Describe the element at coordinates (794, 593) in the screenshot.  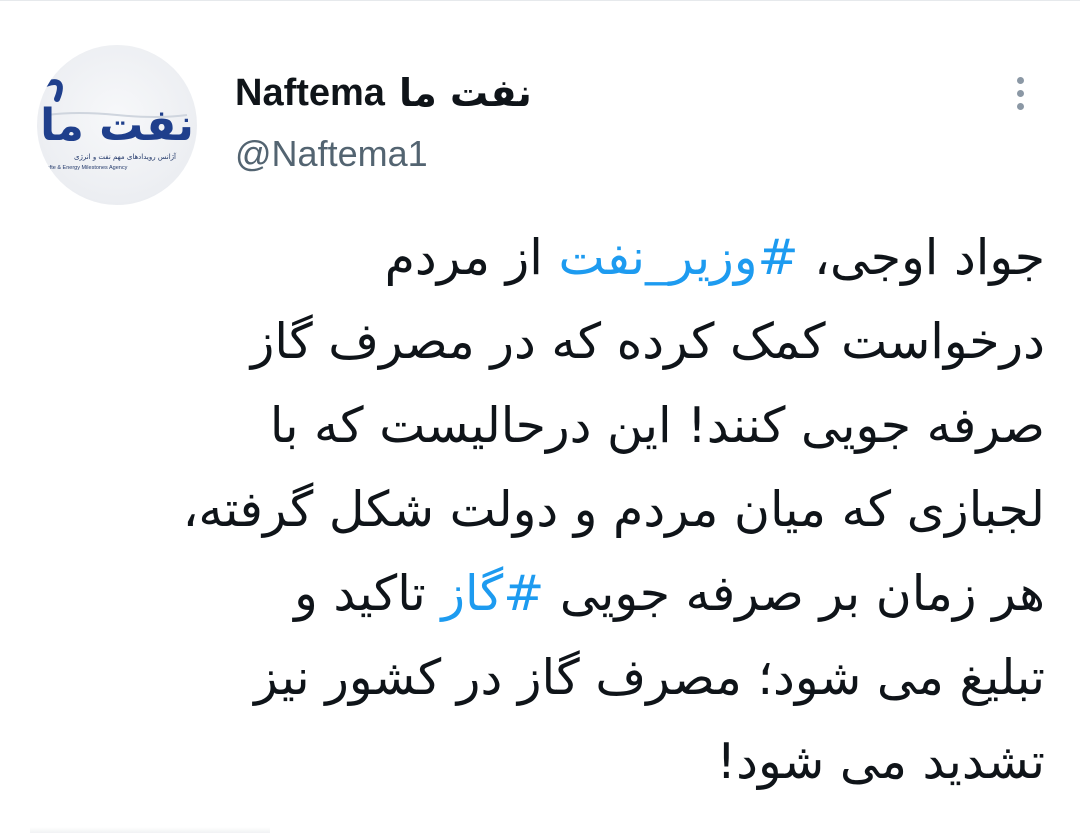
I see `tweet-text-segment: هر زمان بر صرفه جویی` at that location.